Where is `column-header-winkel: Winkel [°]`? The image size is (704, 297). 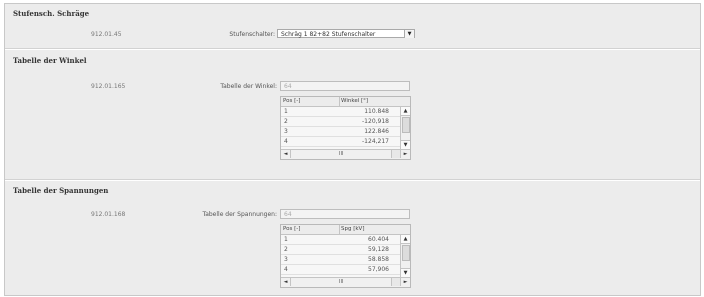 column-header-winkel: Winkel [°] is located at coordinates (355, 101).